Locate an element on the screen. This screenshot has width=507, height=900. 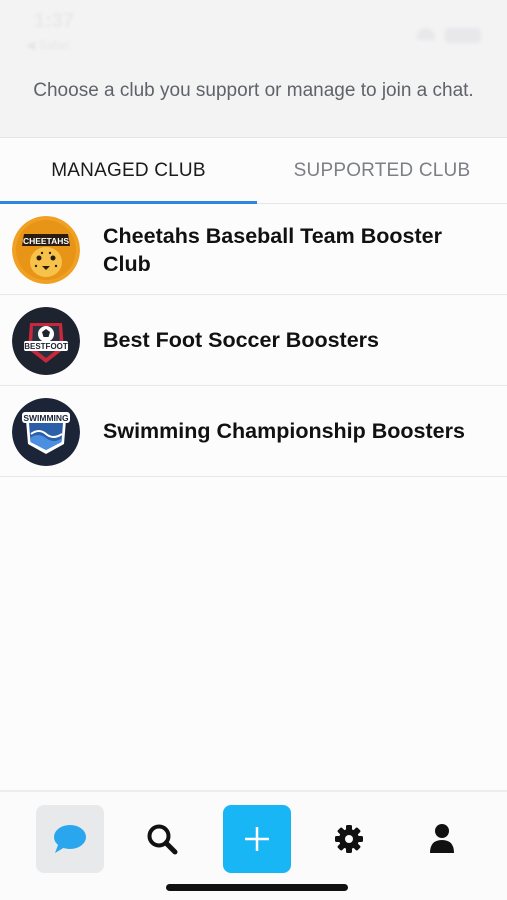
plus-icon is located at coordinates (257, 839).